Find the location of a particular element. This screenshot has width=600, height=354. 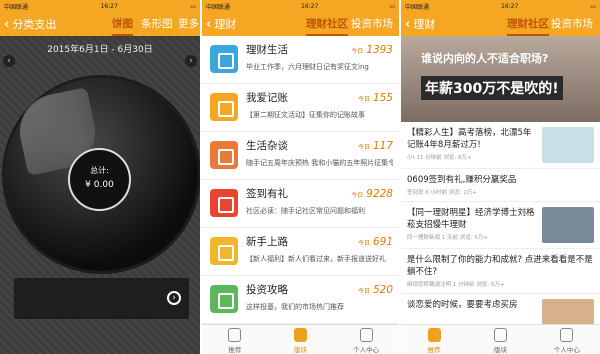

grid-icon is located at coordinates (300, 335).